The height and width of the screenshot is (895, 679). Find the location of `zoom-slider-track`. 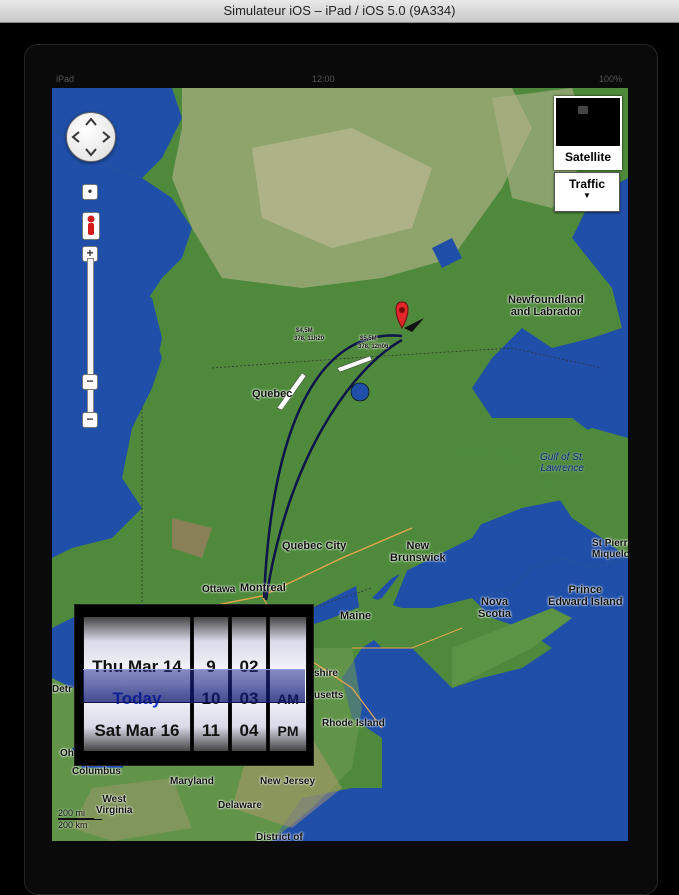

zoom-slider-track is located at coordinates (90, 339).